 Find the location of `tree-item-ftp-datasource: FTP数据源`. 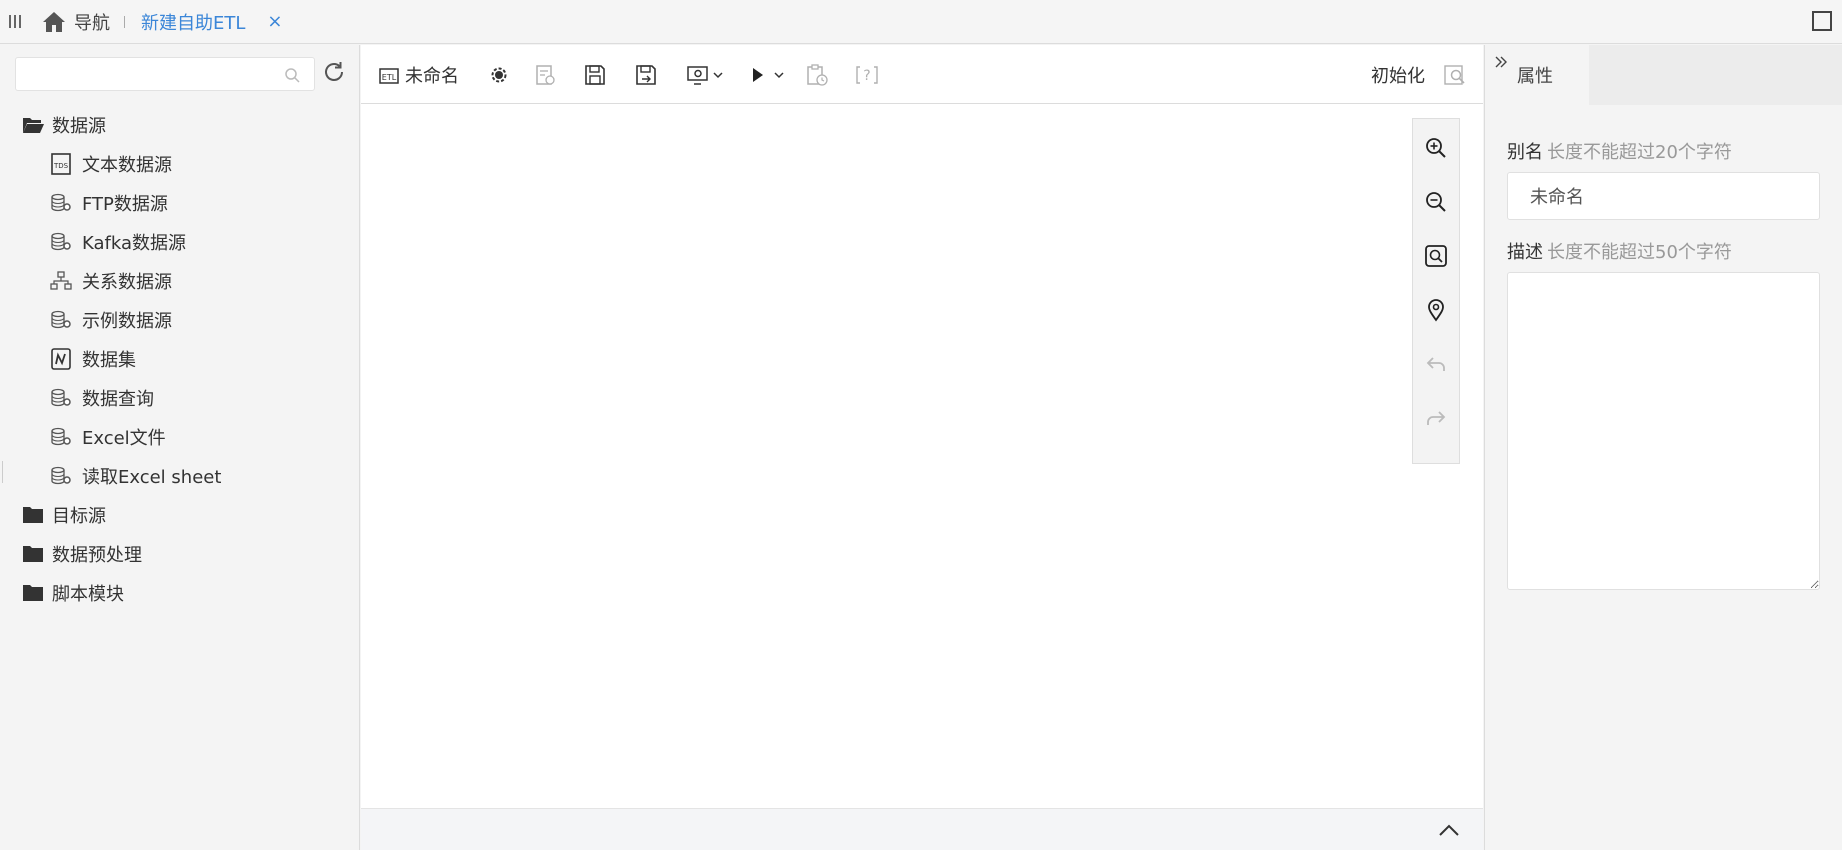

tree-item-ftp-datasource: FTP数据源 is located at coordinates (180, 202).